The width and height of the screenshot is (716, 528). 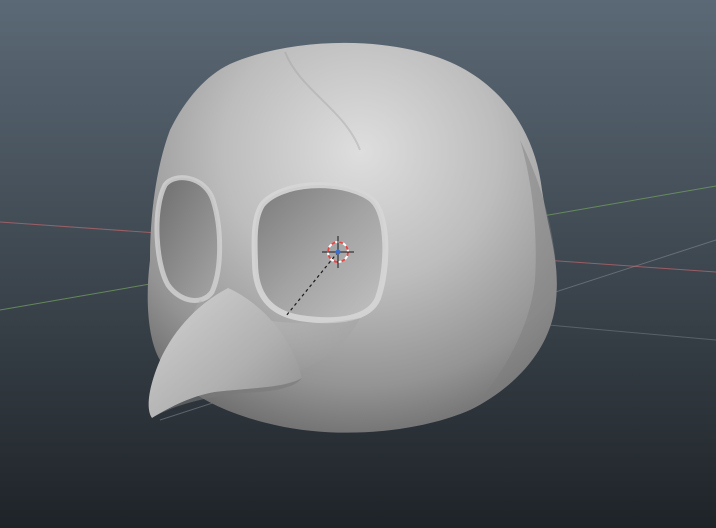 What do you see at coordinates (188, 239) in the screenshot?
I see `left-eye-socket` at bounding box center [188, 239].